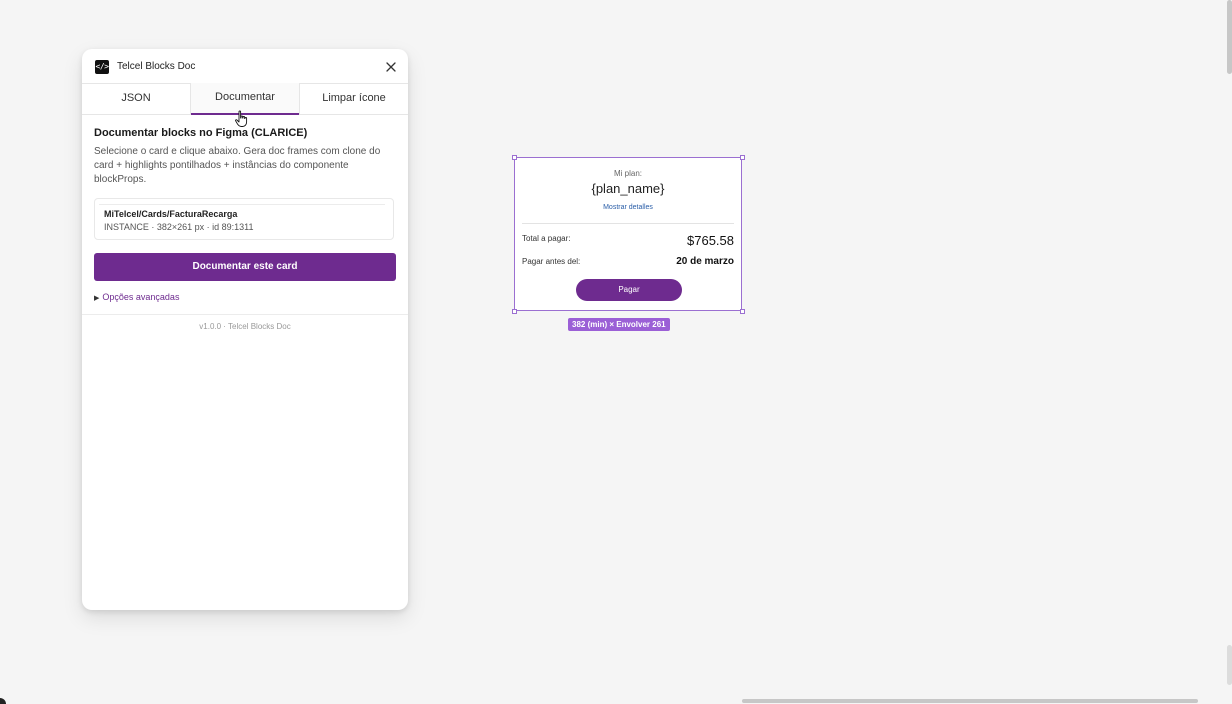  I want to click on resize-handle-bottom-left, so click(514, 311).